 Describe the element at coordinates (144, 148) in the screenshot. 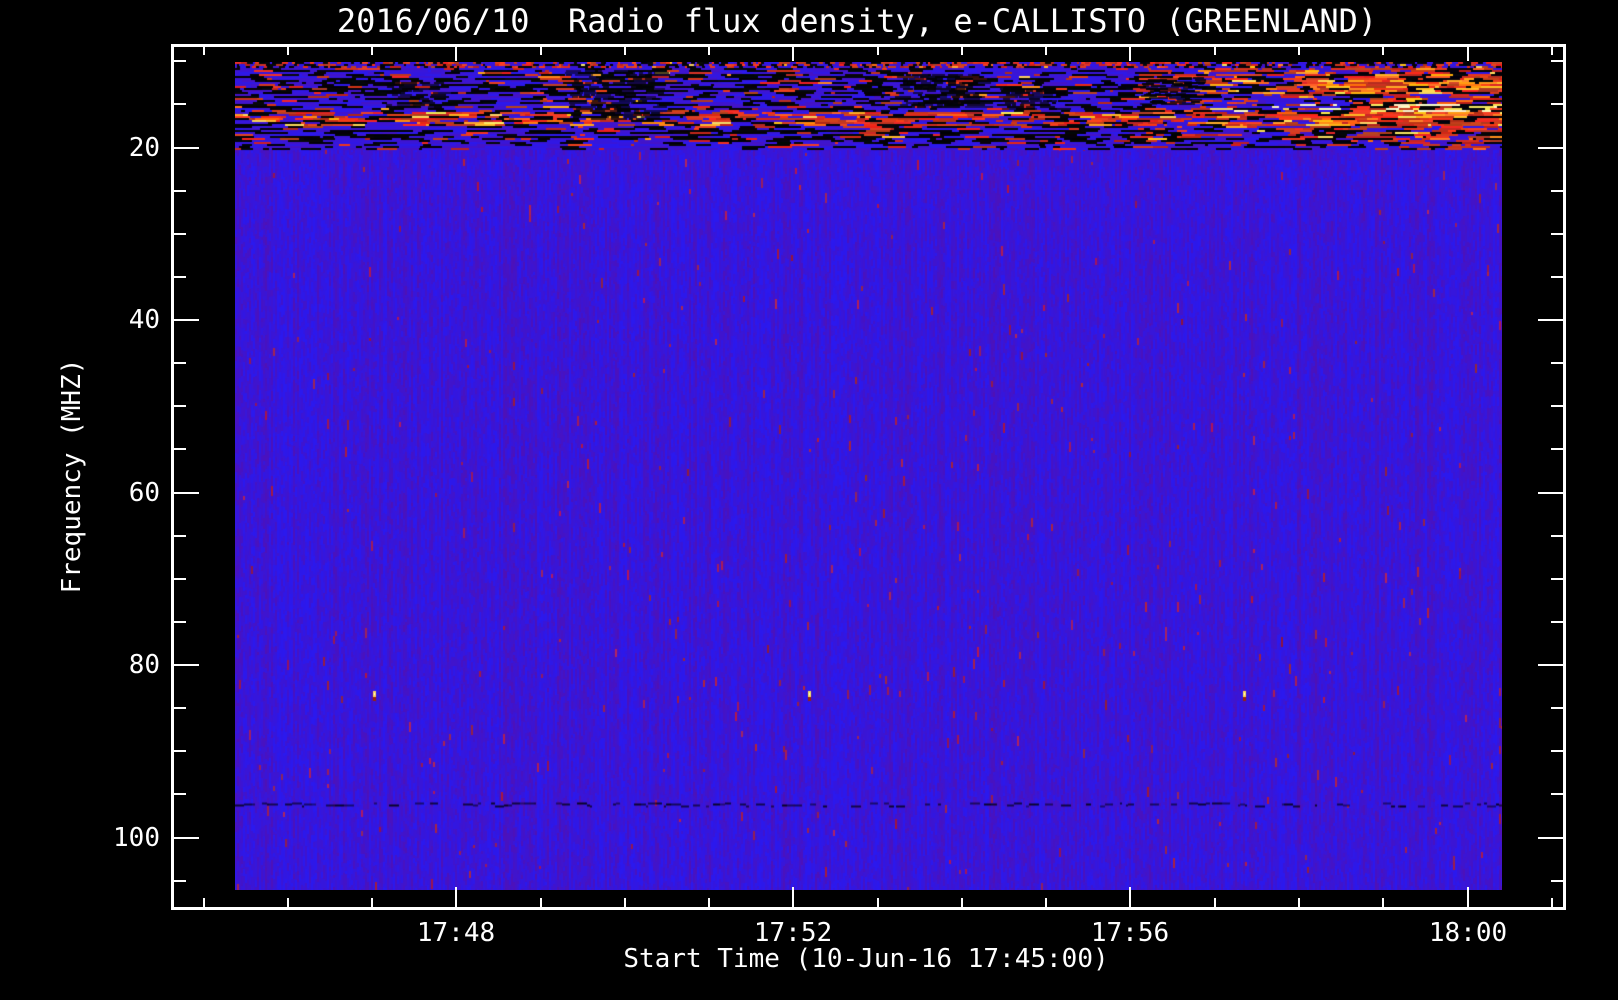

I see `y-tick-label: 20` at that location.